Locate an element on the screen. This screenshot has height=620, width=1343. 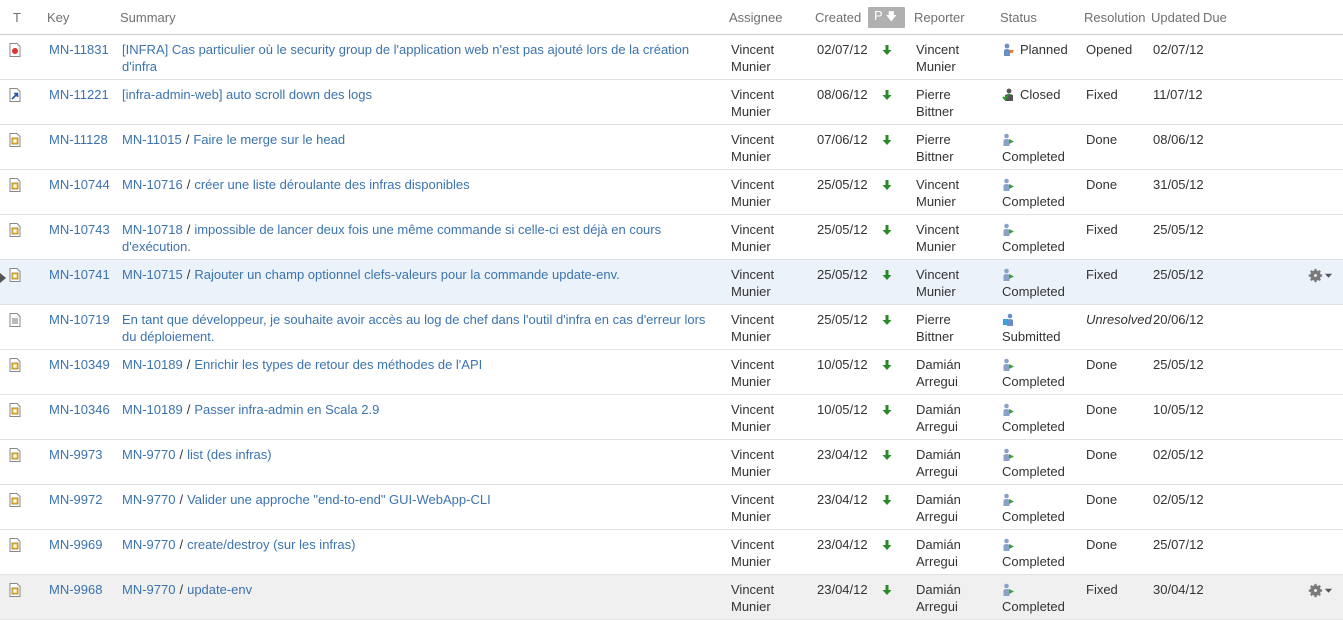
issue-key-link: MN-10741 is located at coordinates (79, 274).